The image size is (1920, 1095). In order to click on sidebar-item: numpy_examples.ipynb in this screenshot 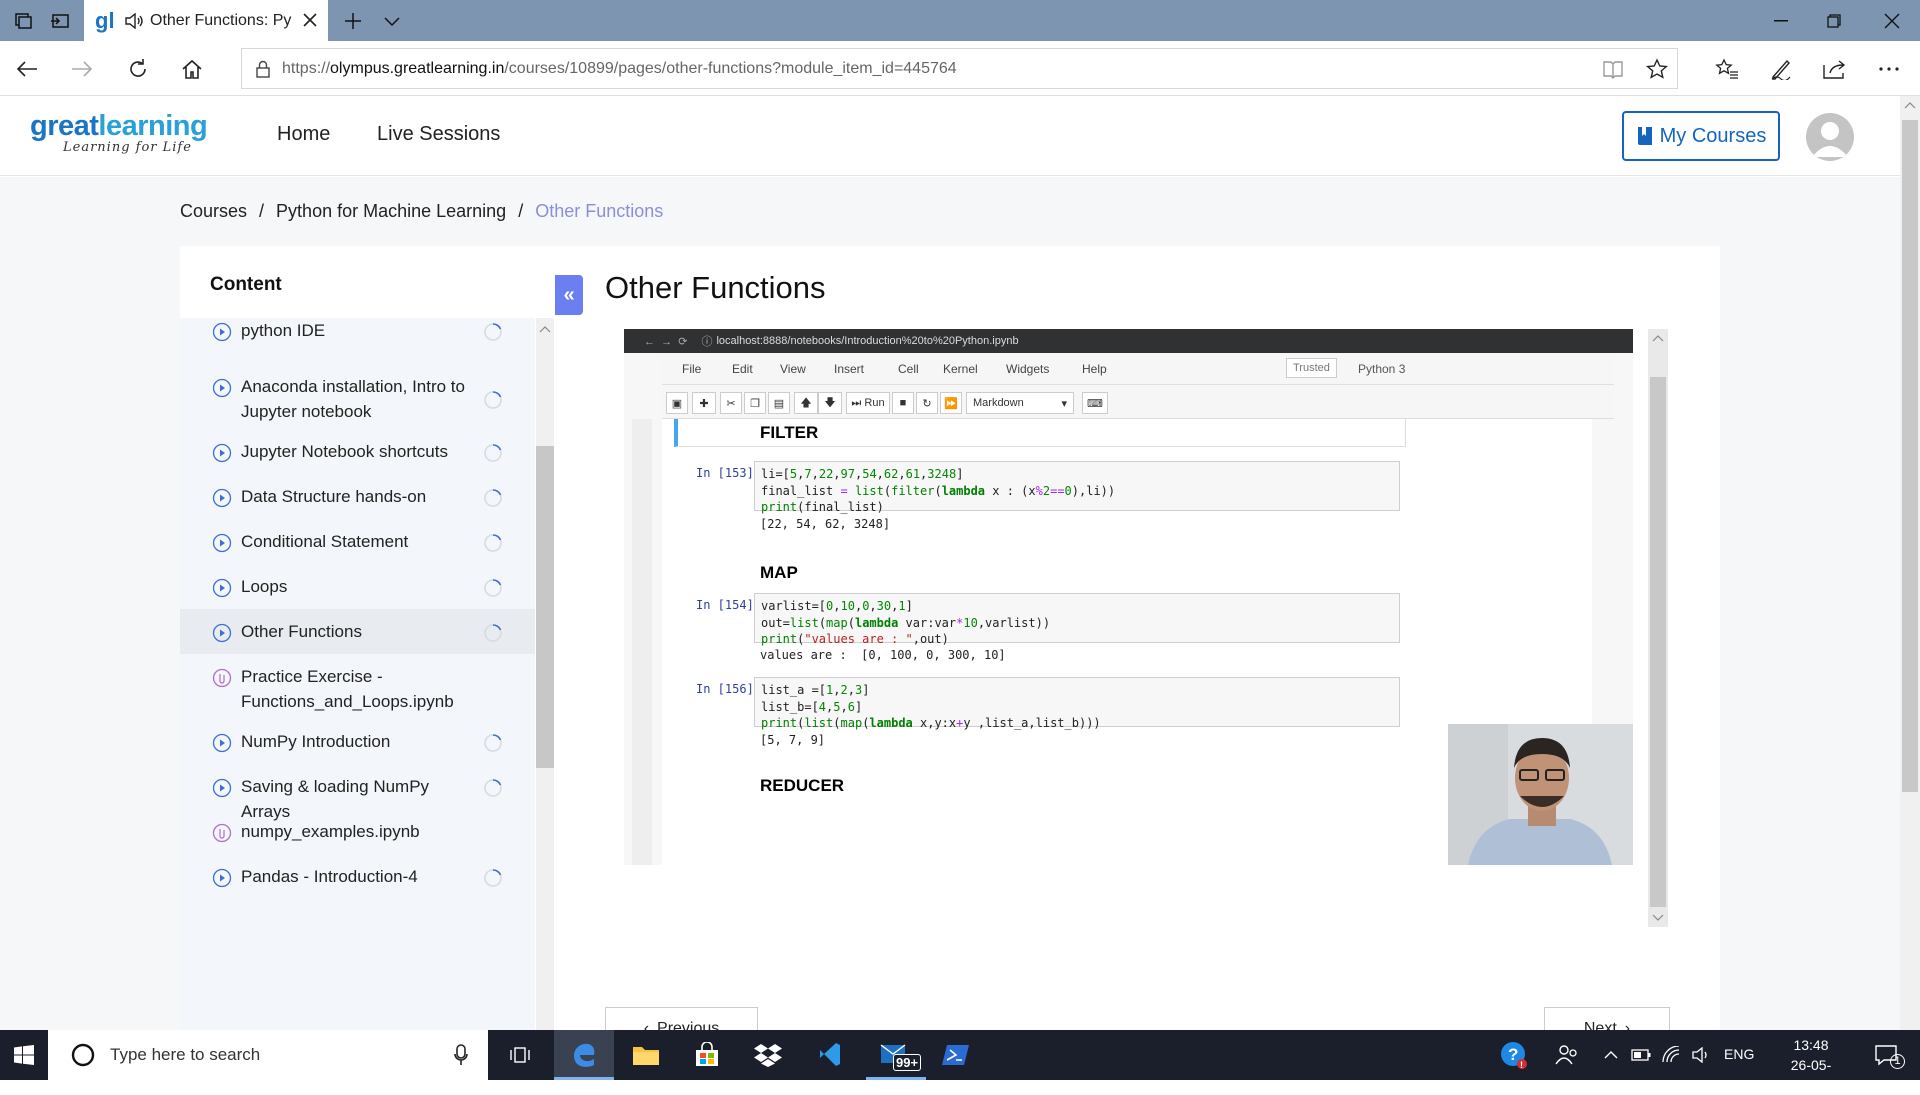, I will do `click(357, 831)`.